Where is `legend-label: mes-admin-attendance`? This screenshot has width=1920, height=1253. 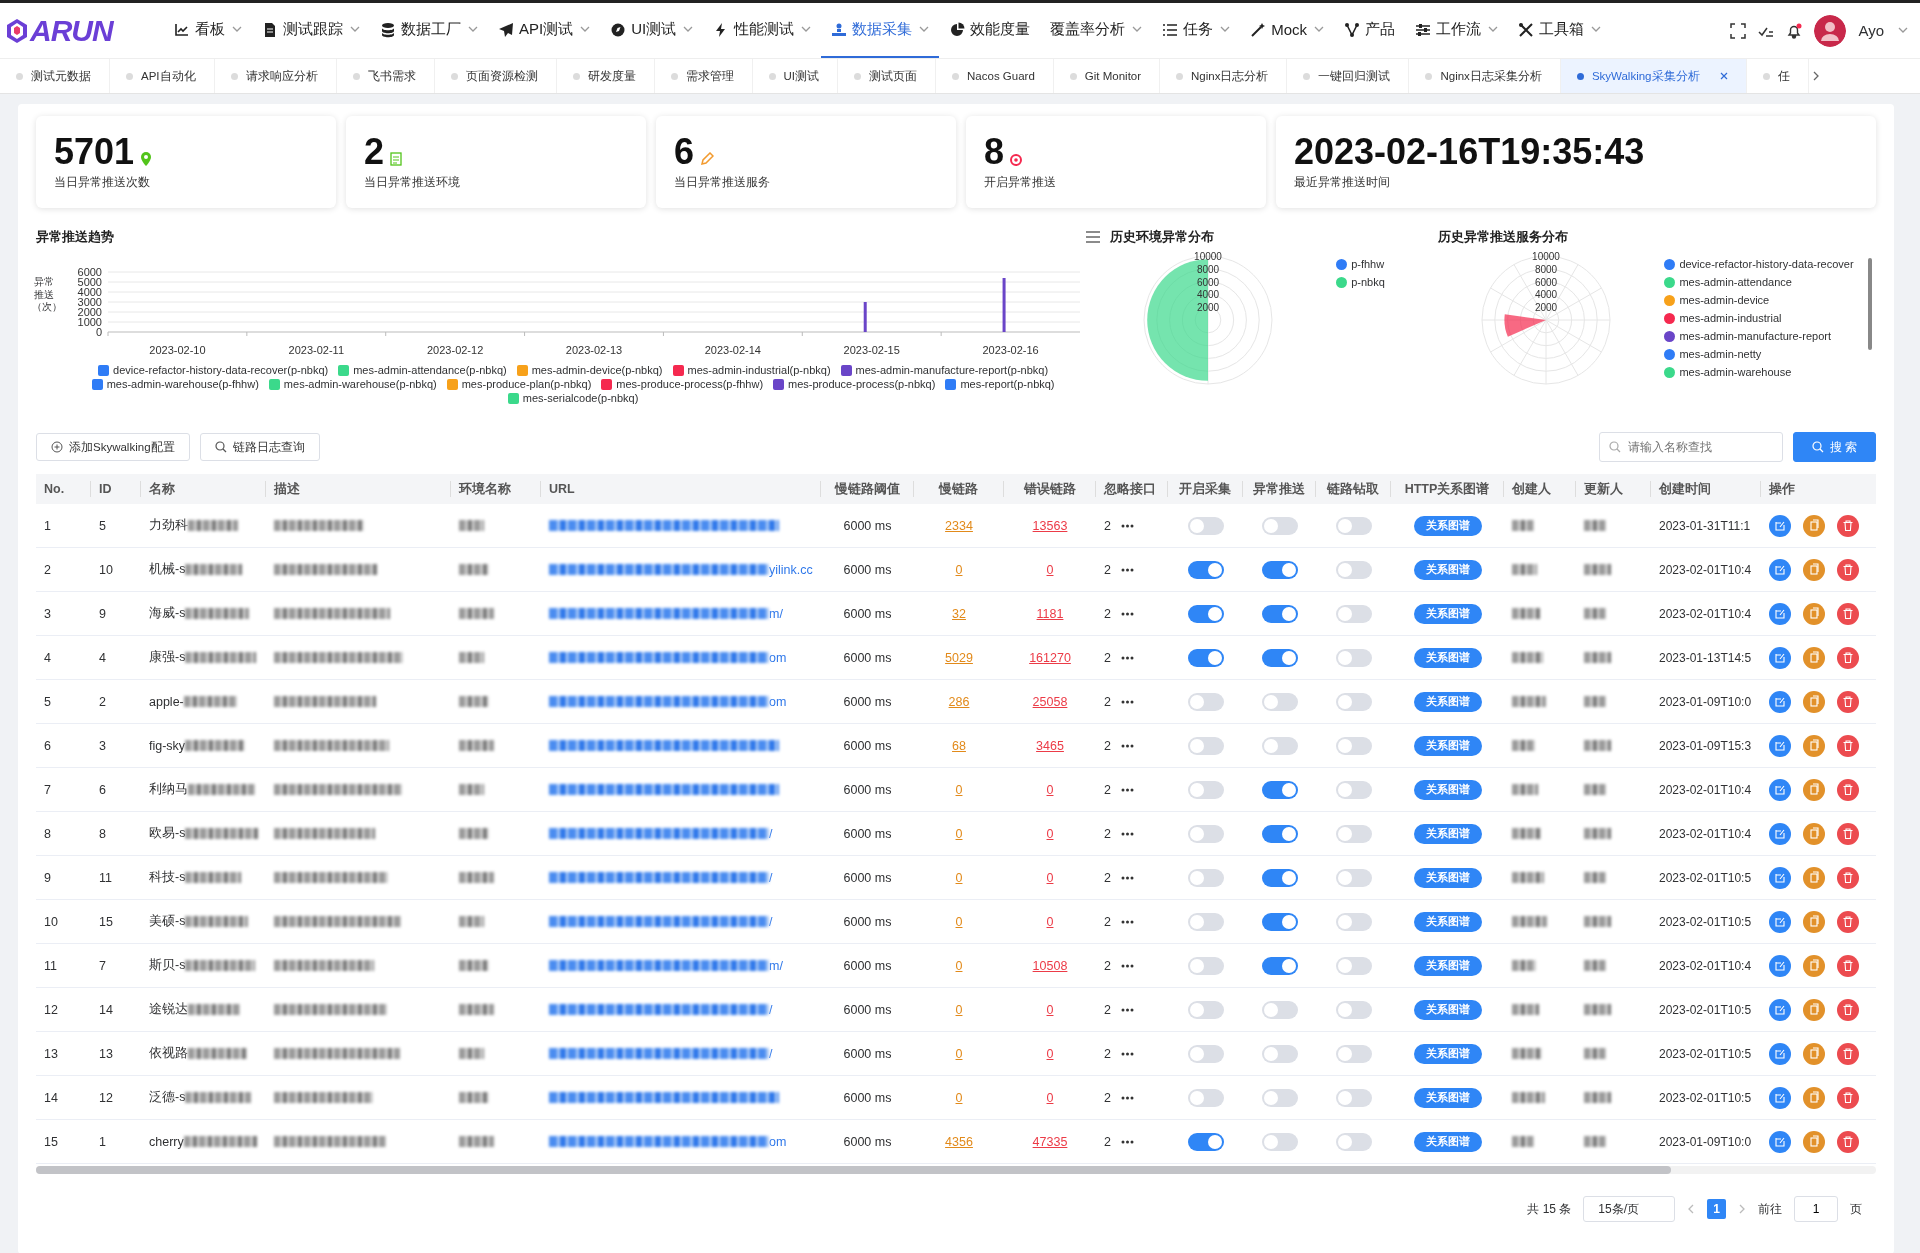
legend-label: mes-admin-attendance is located at coordinates (1735, 282).